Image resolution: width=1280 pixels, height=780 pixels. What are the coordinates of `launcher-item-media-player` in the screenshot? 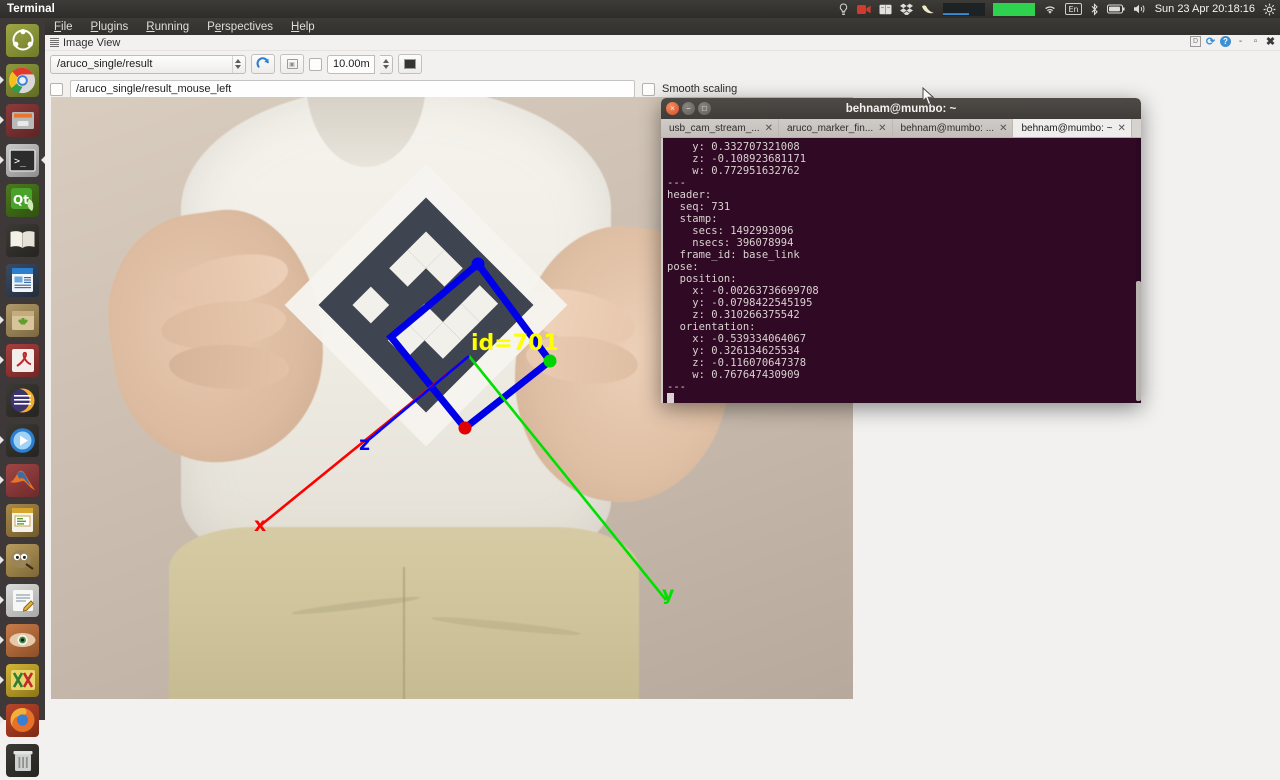 It's located at (22, 440).